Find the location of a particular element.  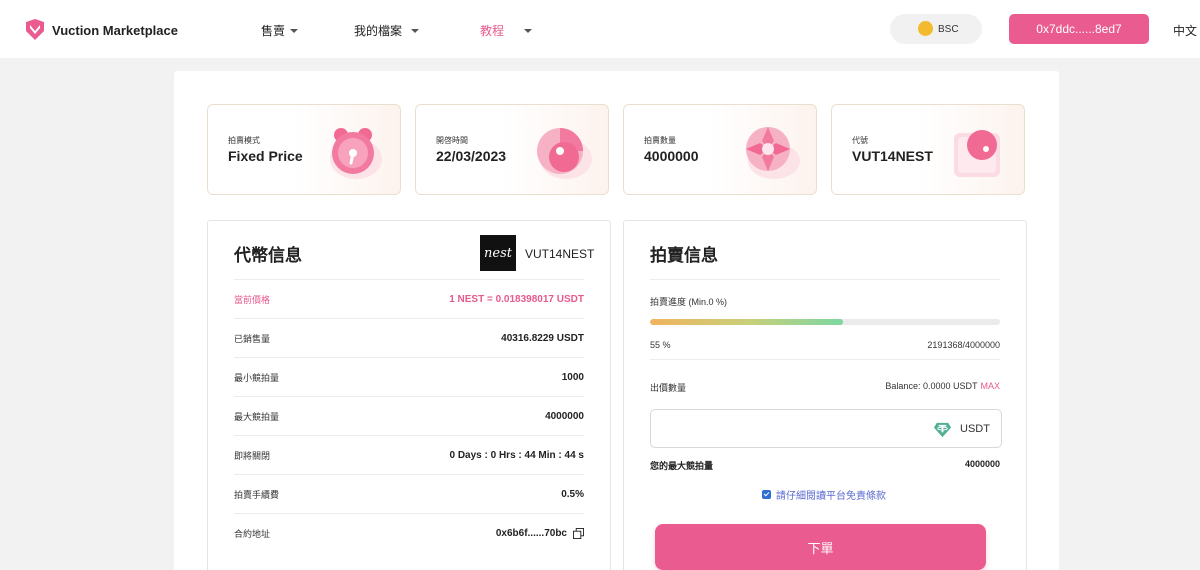

info-row-min-bid: 最小競拍量 1000 is located at coordinates (409, 376).